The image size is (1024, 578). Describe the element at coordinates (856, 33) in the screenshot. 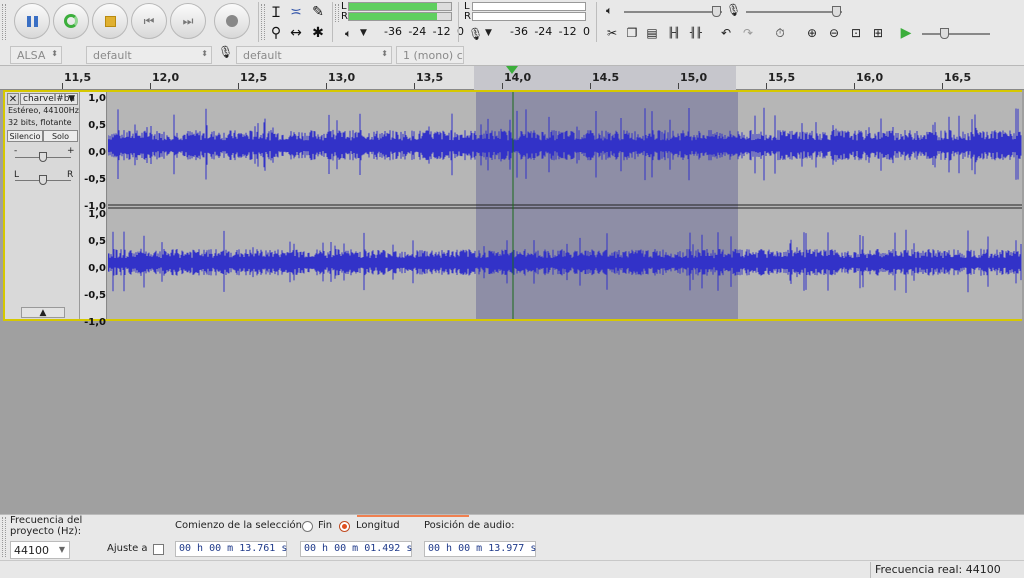

I see `fit-selection-icon: ⊡` at that location.